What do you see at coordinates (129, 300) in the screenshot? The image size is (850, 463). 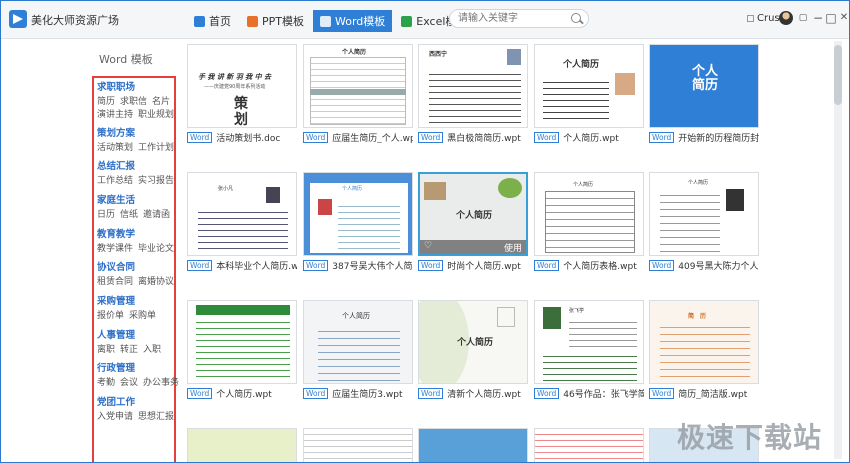 I see `category-title: 采购管理` at bounding box center [129, 300].